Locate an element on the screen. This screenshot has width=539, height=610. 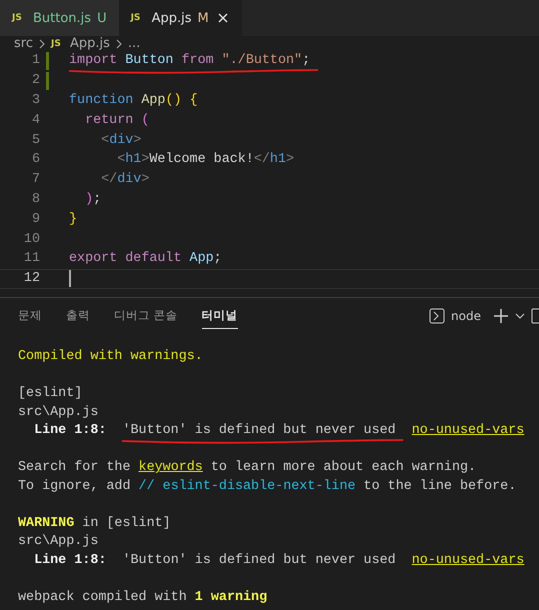
breadcrumb-file: App.js is located at coordinates (90, 43).